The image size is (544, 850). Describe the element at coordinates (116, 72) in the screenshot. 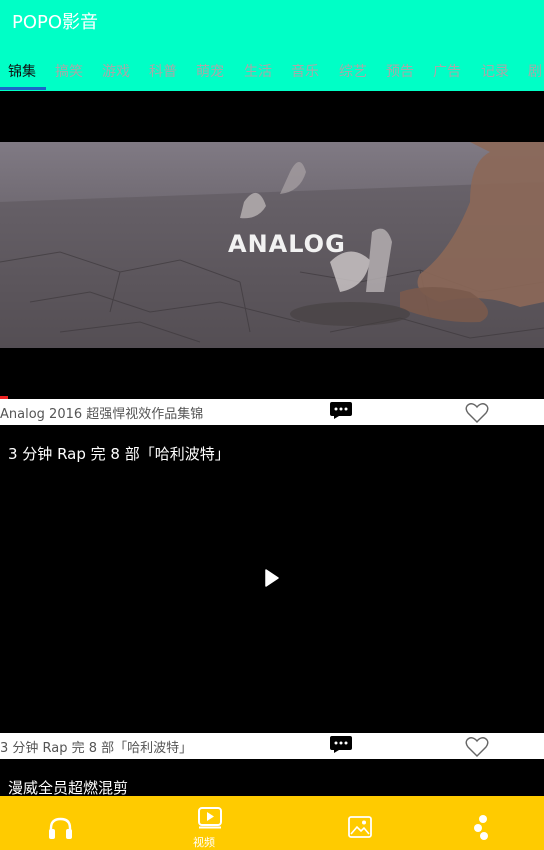

I see `tab-games: 游戏` at that location.